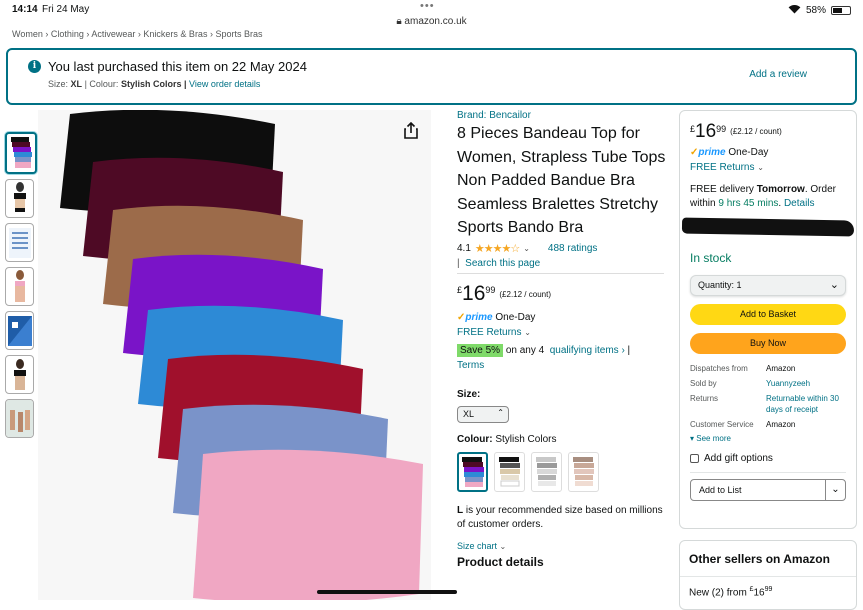 The height and width of the screenshot is (610, 863). Describe the element at coordinates (694, 458) in the screenshot. I see `gift-checkbox` at that location.